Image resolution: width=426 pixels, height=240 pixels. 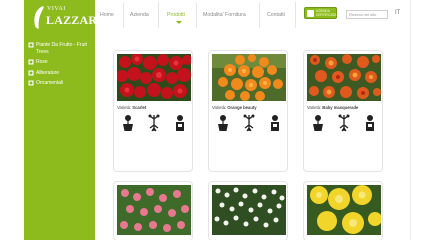 I want to click on badge-text: AZIENDA CERTIFICATA, so click(x=326, y=13).